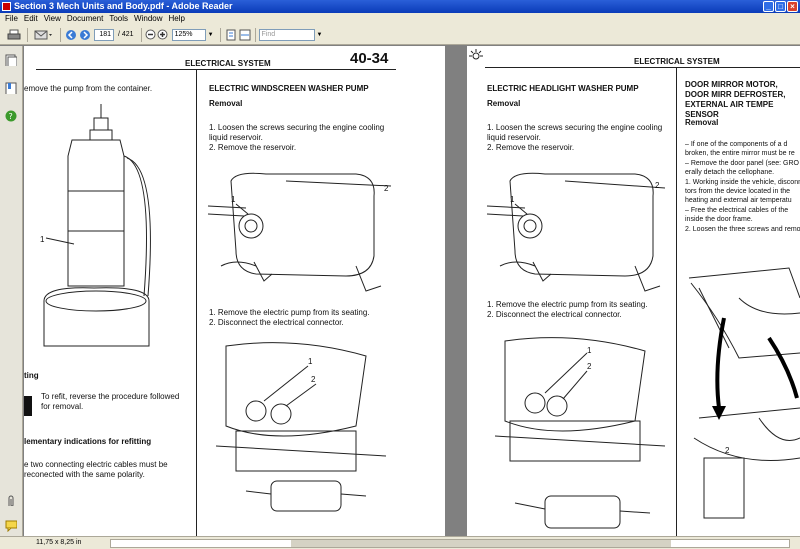 The height and width of the screenshot is (549, 800). I want to click on header-rule, so click(216, 69).